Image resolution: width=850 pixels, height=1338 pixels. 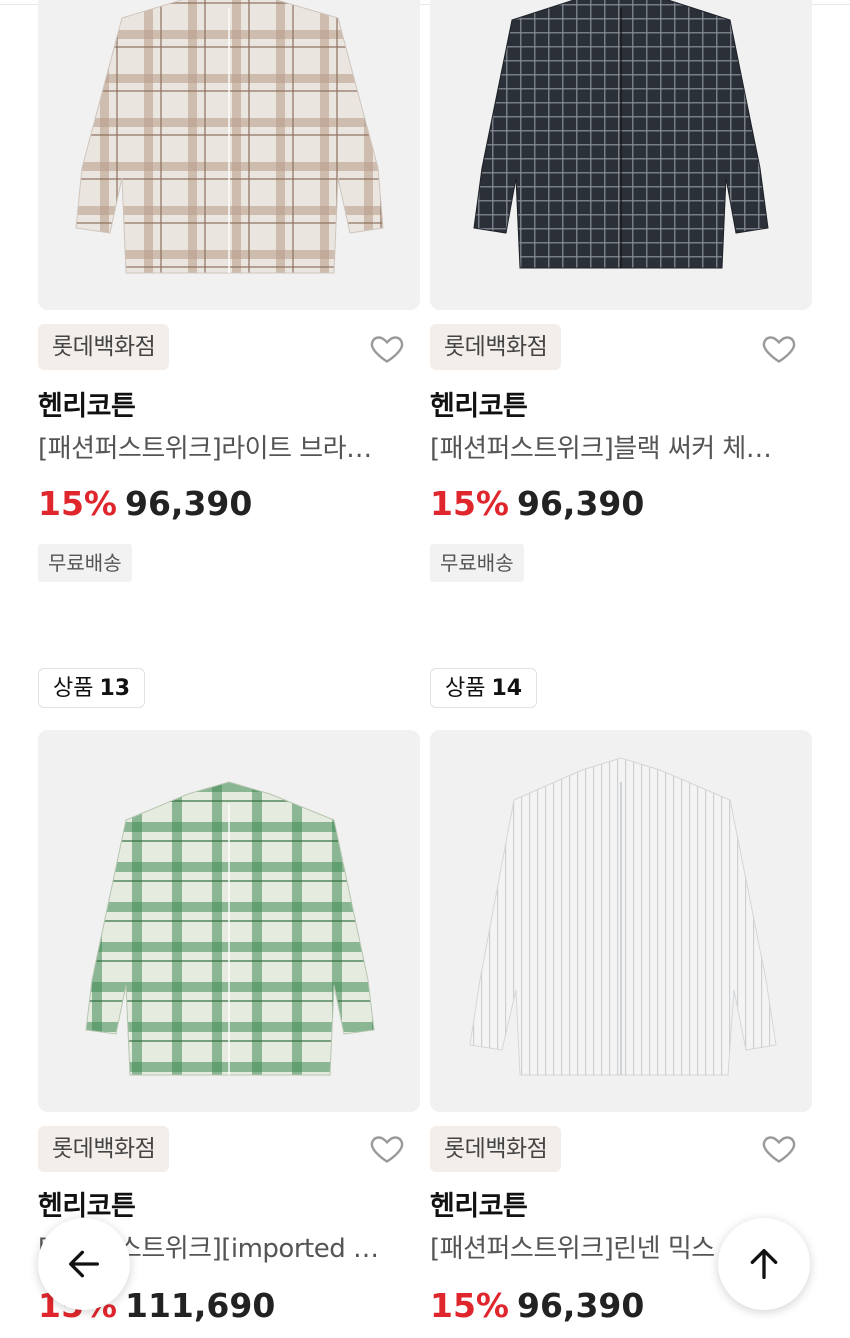 I want to click on product-rank-badge: 상품 13, so click(x=92, y=688).